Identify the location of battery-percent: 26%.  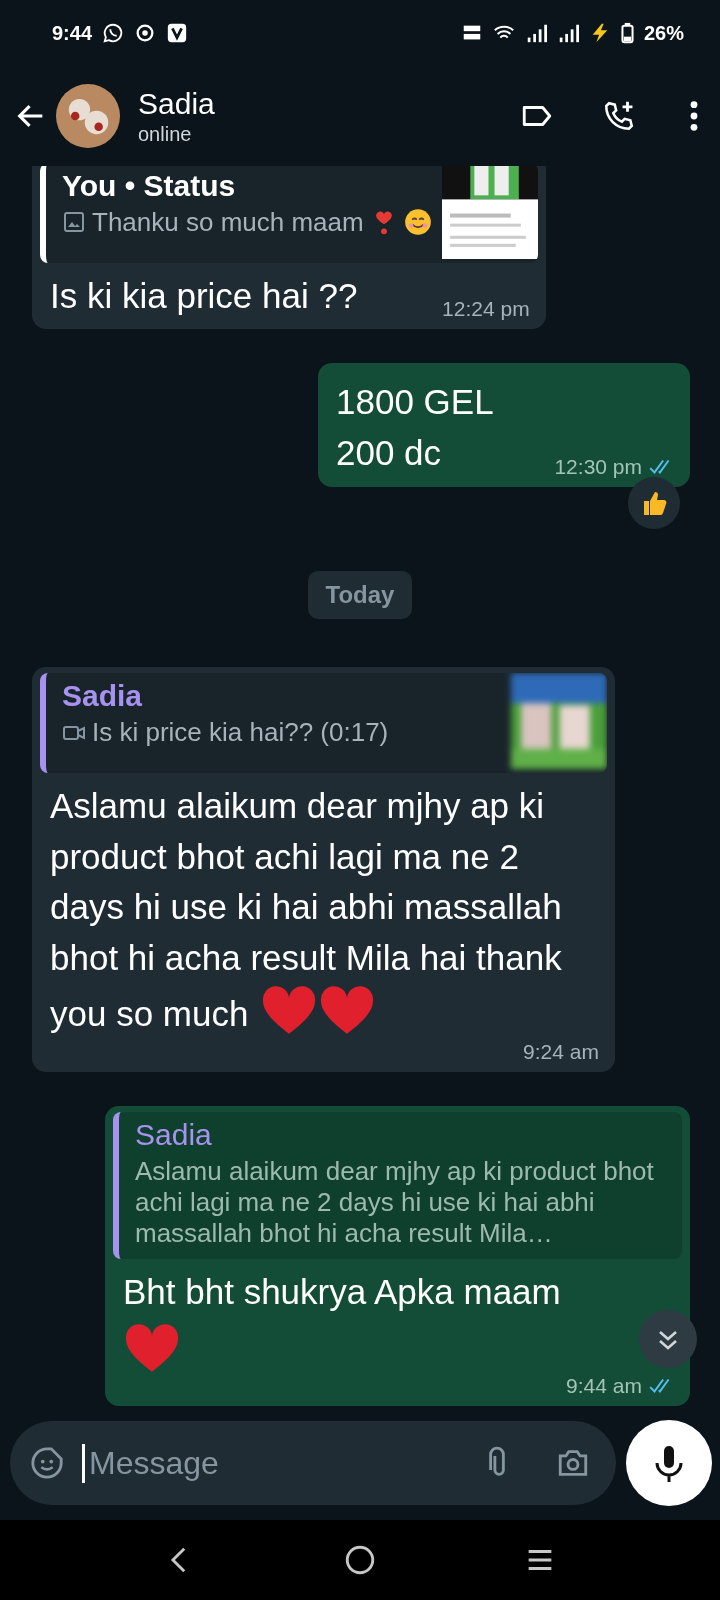
(663, 33).